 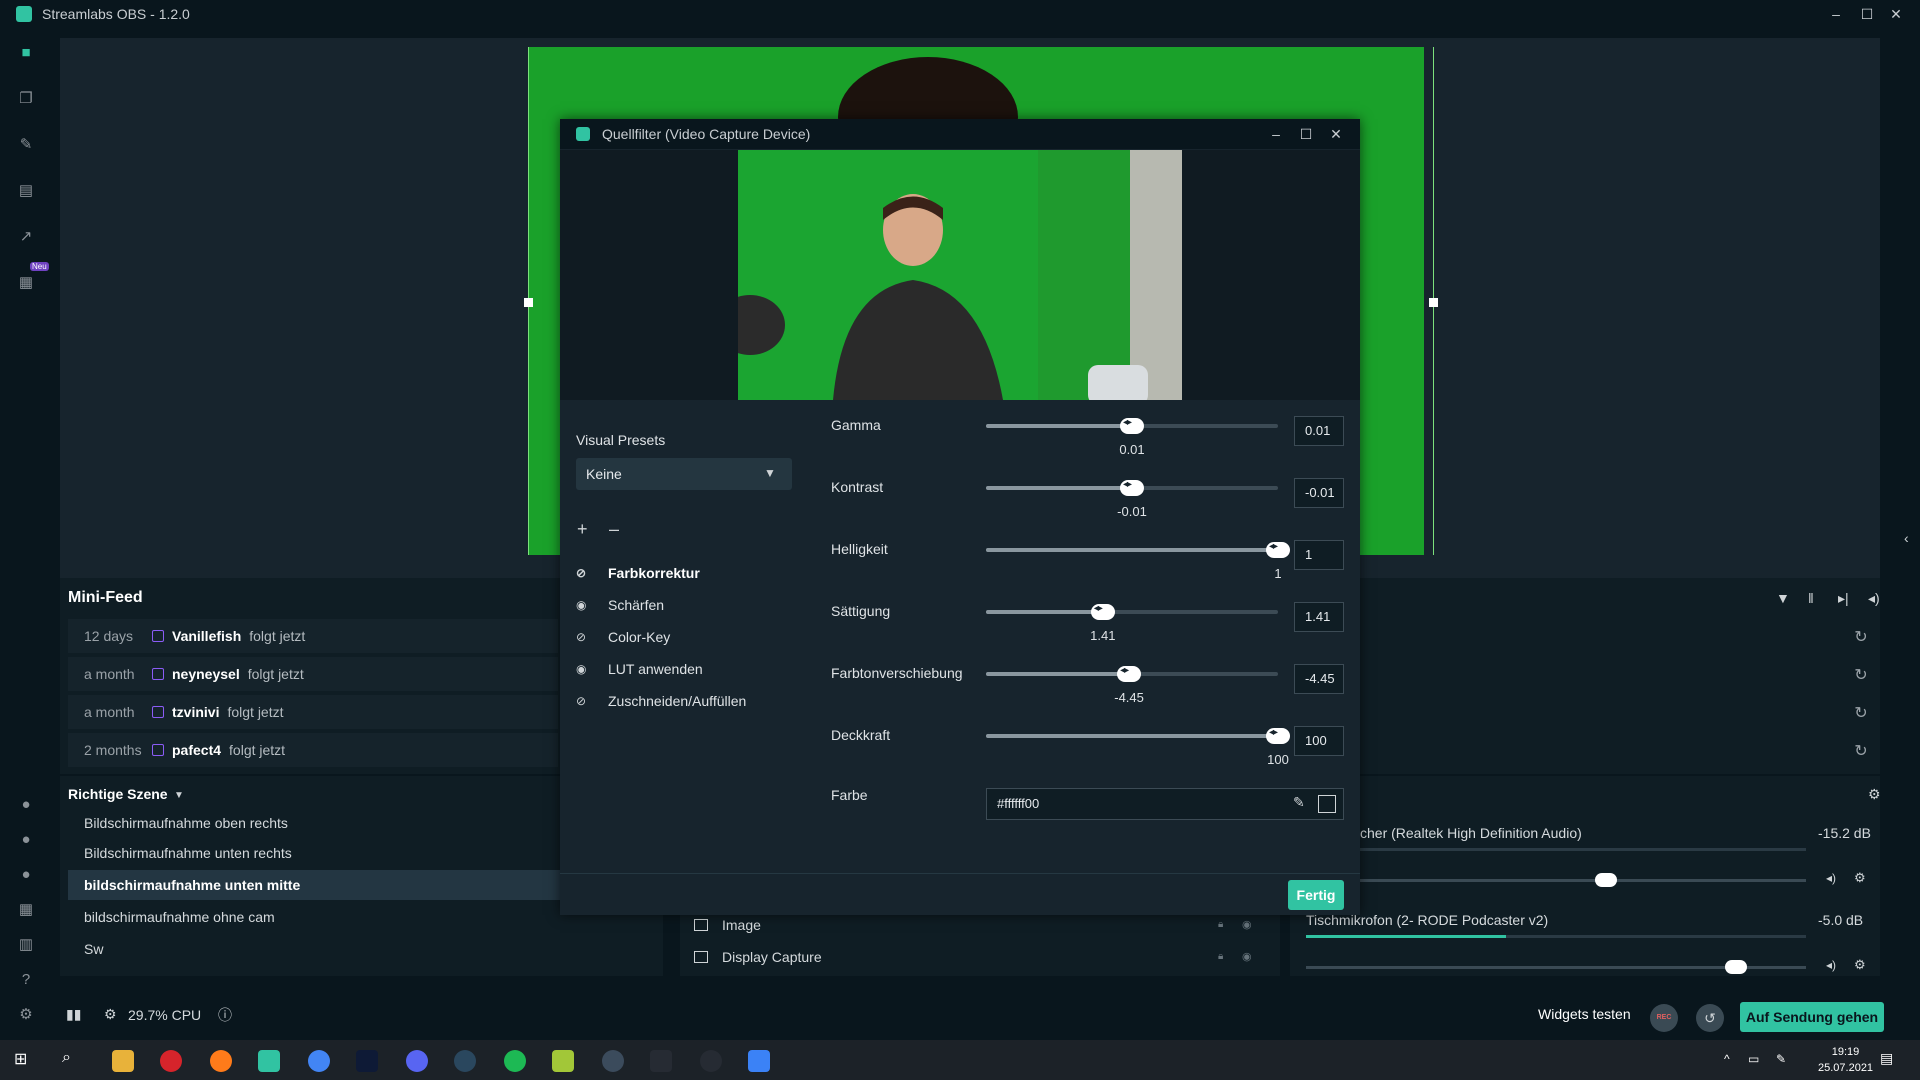 I want to click on steam-icon, so click(x=465, y=1061).